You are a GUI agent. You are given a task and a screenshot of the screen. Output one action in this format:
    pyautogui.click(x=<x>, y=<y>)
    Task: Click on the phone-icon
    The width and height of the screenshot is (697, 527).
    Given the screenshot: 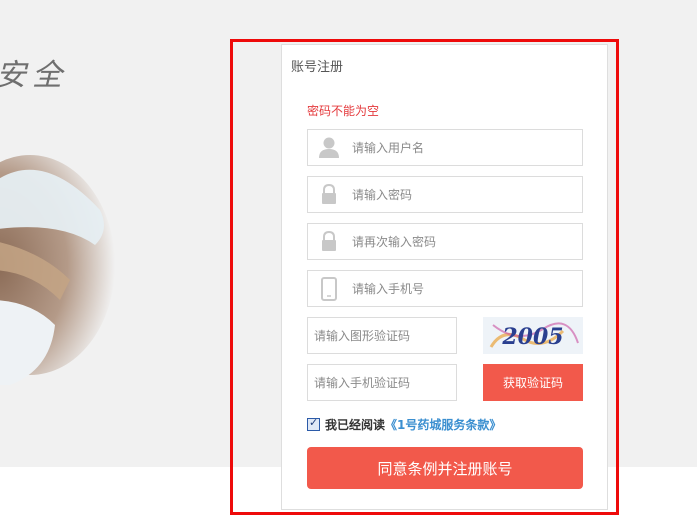 What is the action you would take?
    pyautogui.click(x=329, y=289)
    